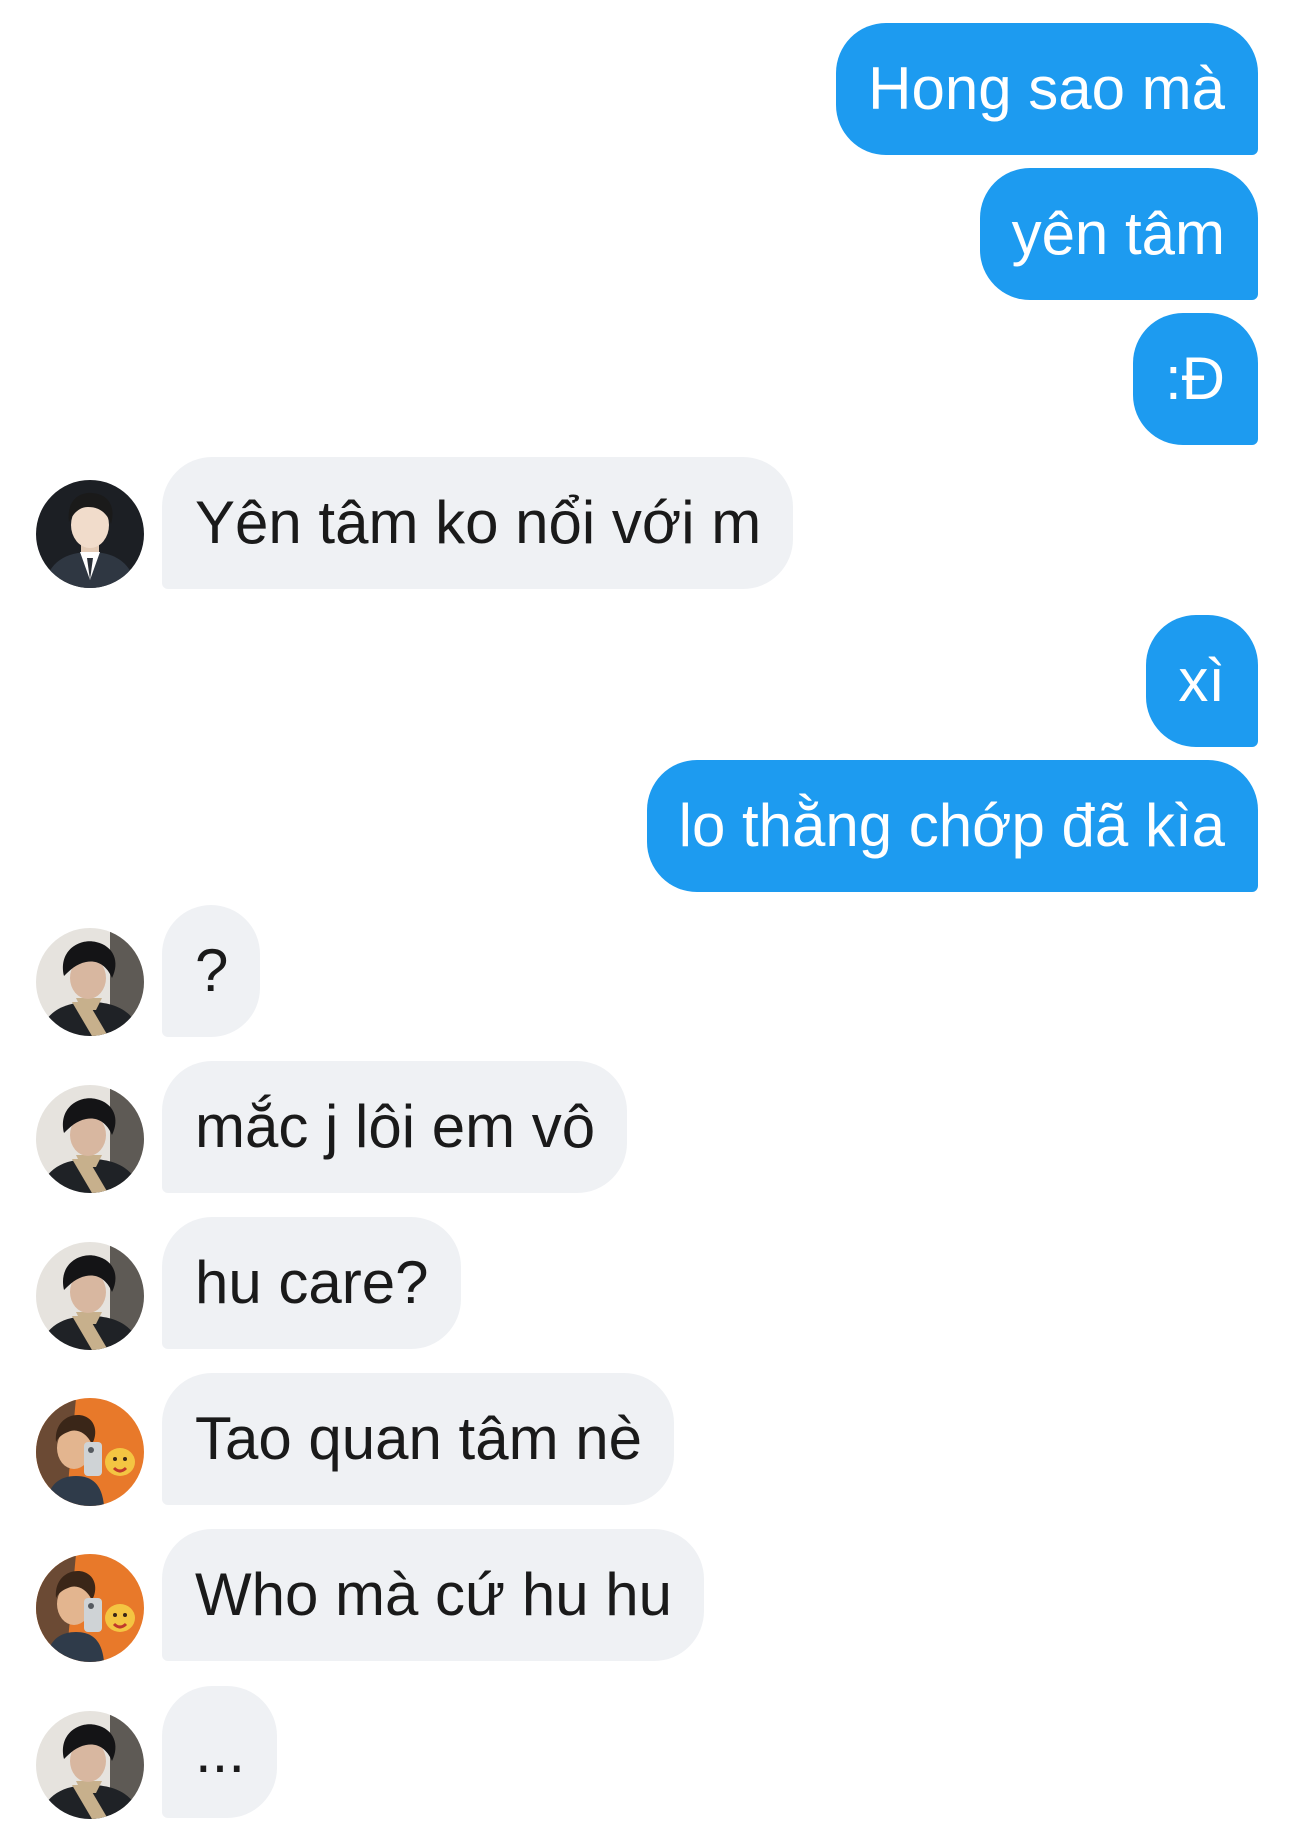 The width and height of the screenshot is (1290, 1829). I want to click on sent-message-bubble: lo thằng chớp đã kìa, so click(952, 826).